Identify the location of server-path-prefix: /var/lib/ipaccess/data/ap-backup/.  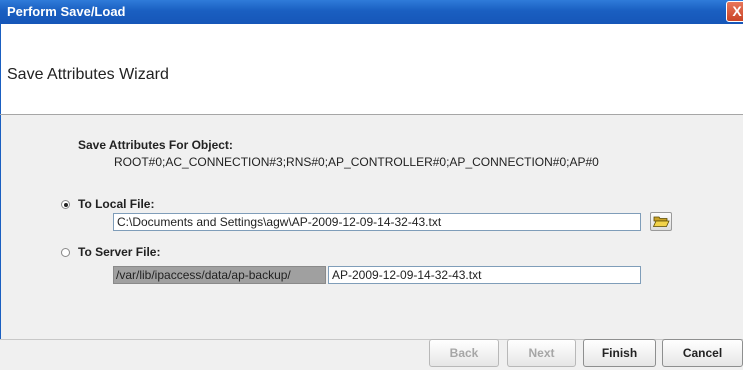
(219, 275).